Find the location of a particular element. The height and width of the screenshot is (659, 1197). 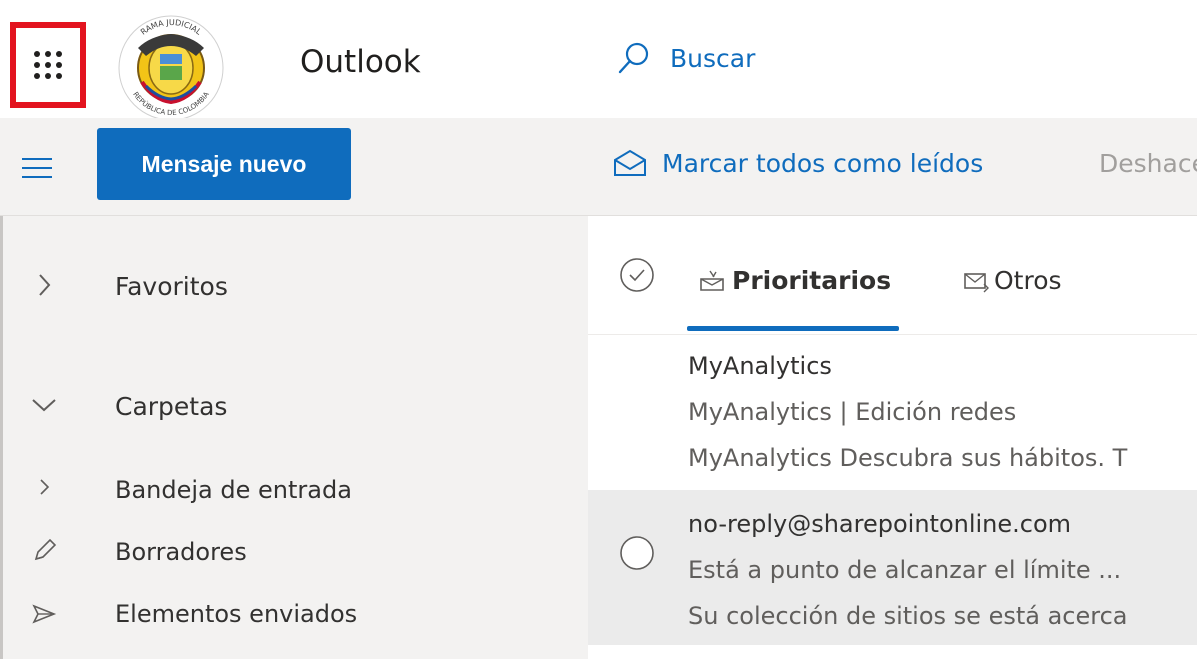

select-all-checkbox is located at coordinates (637, 277).